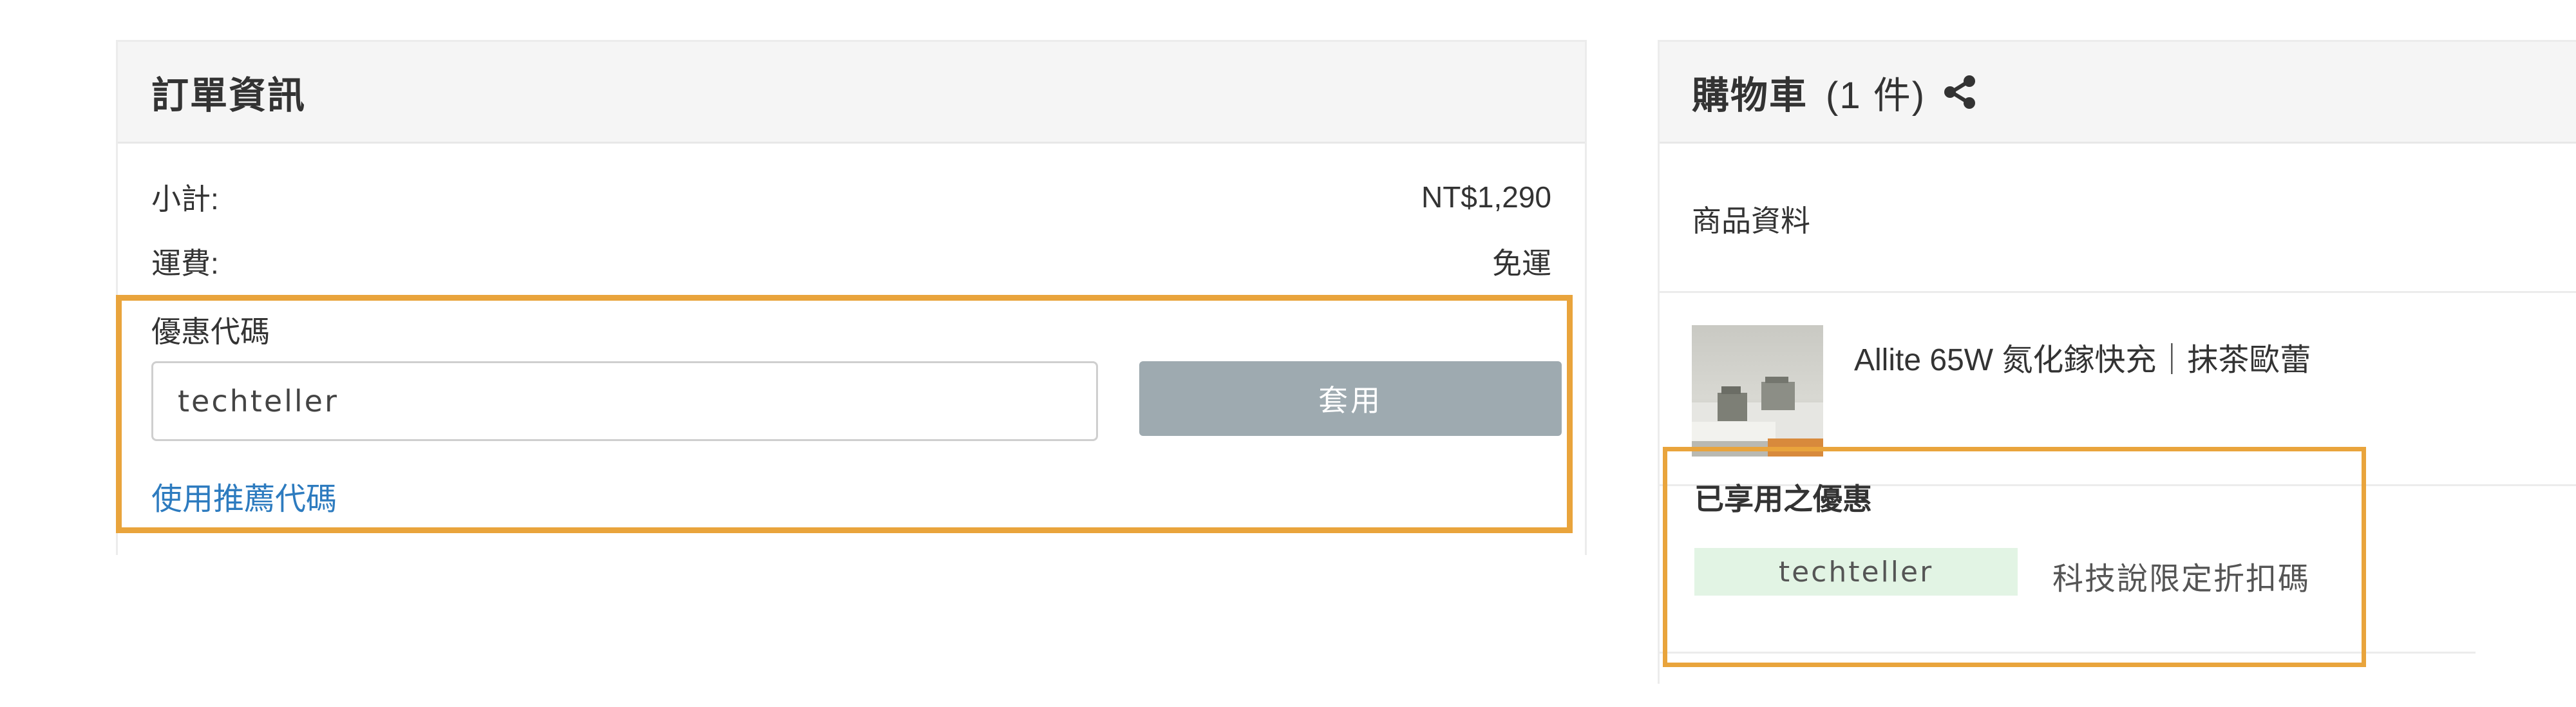 The width and height of the screenshot is (2576, 707). I want to click on cart-title: 購物車, so click(1750, 95).